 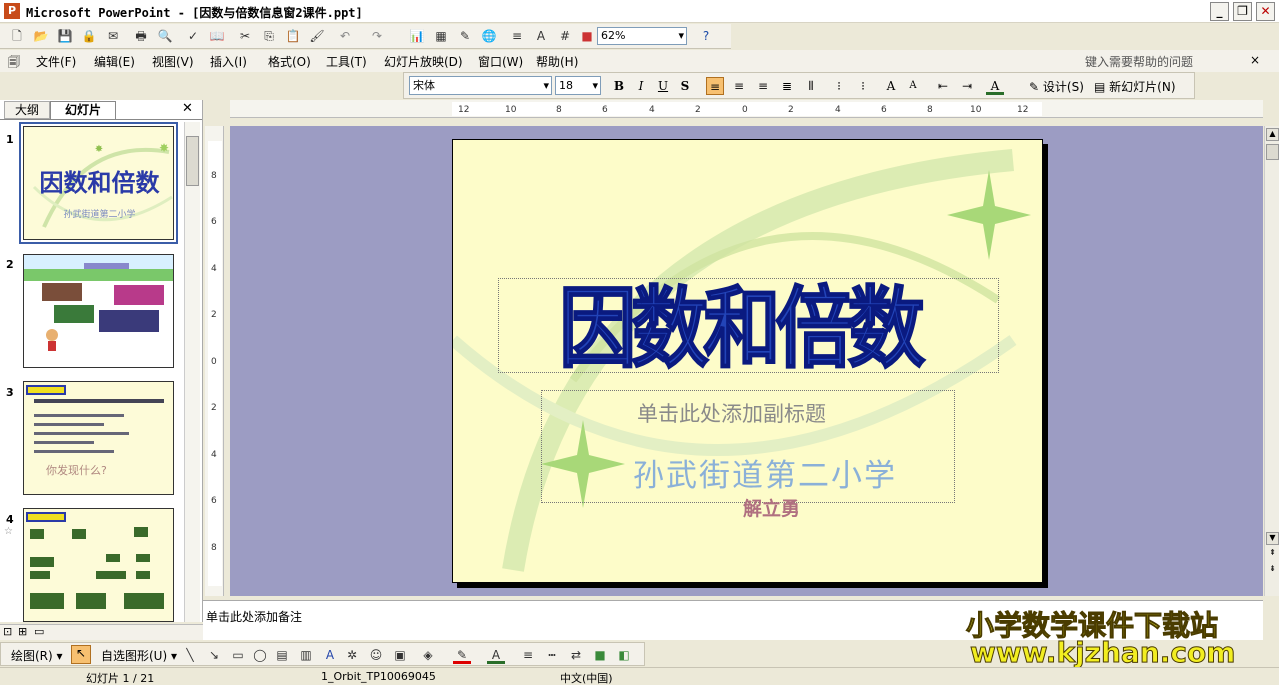 What do you see at coordinates (552, 655) in the screenshot?
I see `dash-style-icon: ┅` at bounding box center [552, 655].